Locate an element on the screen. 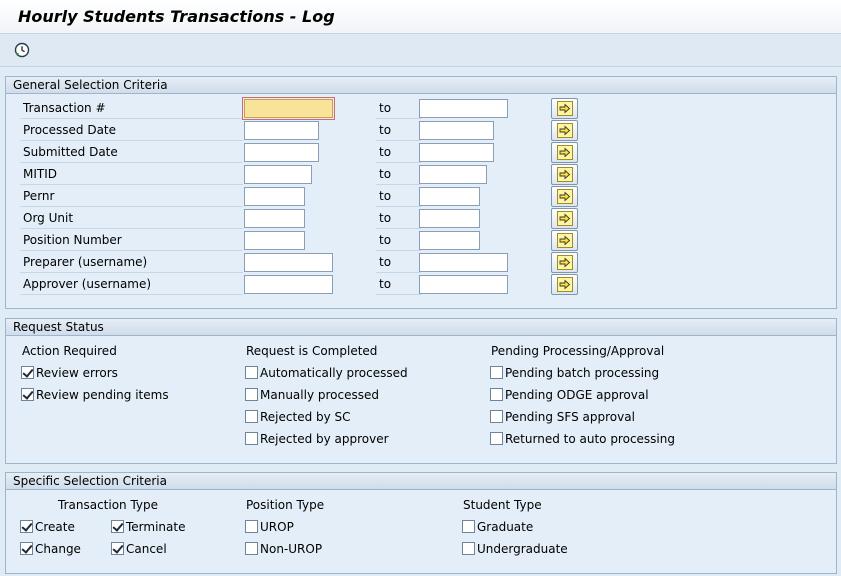 The height and width of the screenshot is (576, 841). manually-processed-checkbox: Manually processed is located at coordinates (312, 396).